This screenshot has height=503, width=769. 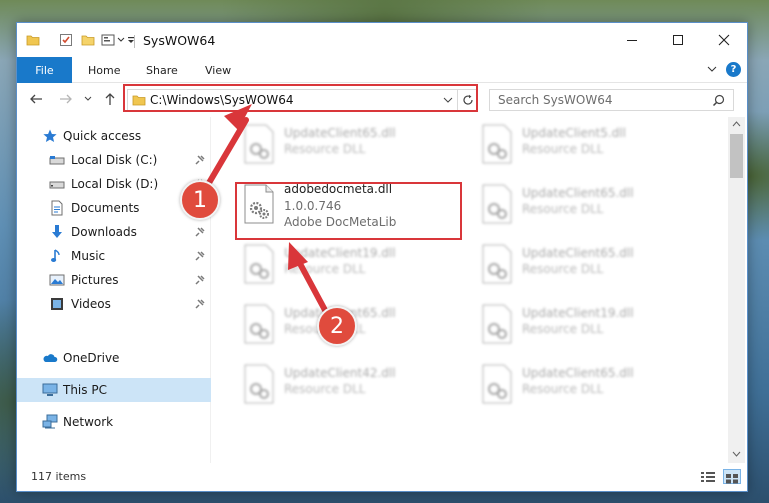 I want to click on sidebar-item-downloads: Downloads, so click(x=114, y=232).